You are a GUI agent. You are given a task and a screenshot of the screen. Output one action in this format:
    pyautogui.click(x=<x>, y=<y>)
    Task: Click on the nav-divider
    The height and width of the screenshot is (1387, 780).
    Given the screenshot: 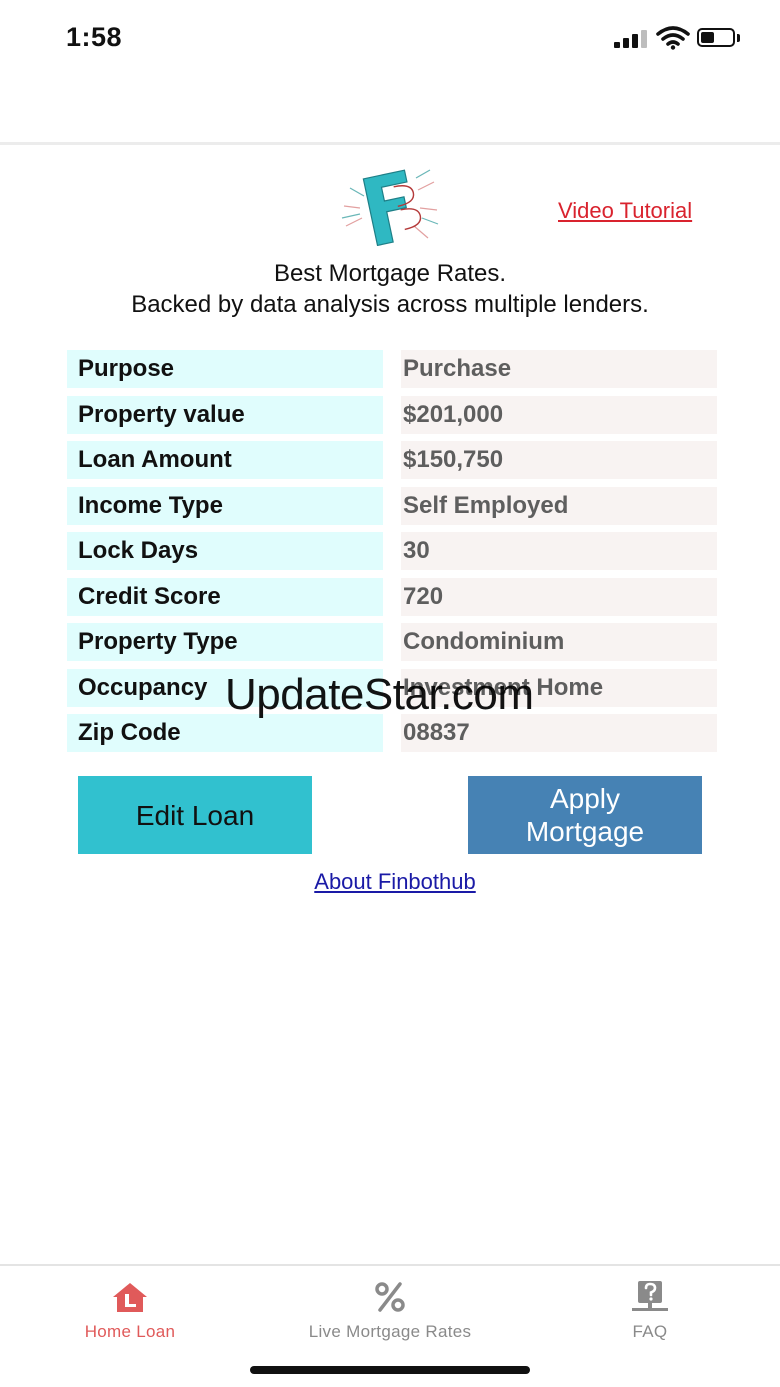 What is the action you would take?
    pyautogui.click(x=390, y=143)
    